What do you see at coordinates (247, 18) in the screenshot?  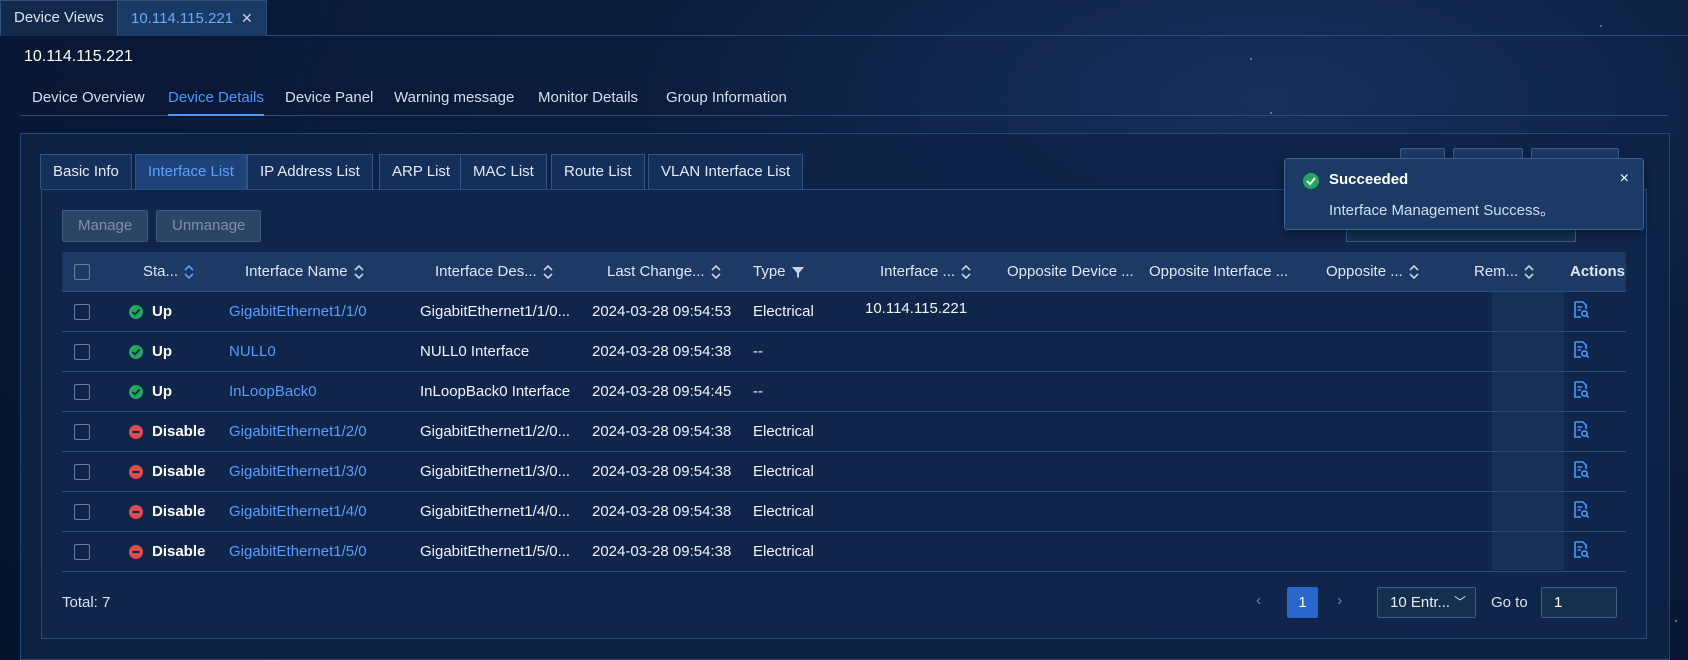 I see `close-icon: ✕` at bounding box center [247, 18].